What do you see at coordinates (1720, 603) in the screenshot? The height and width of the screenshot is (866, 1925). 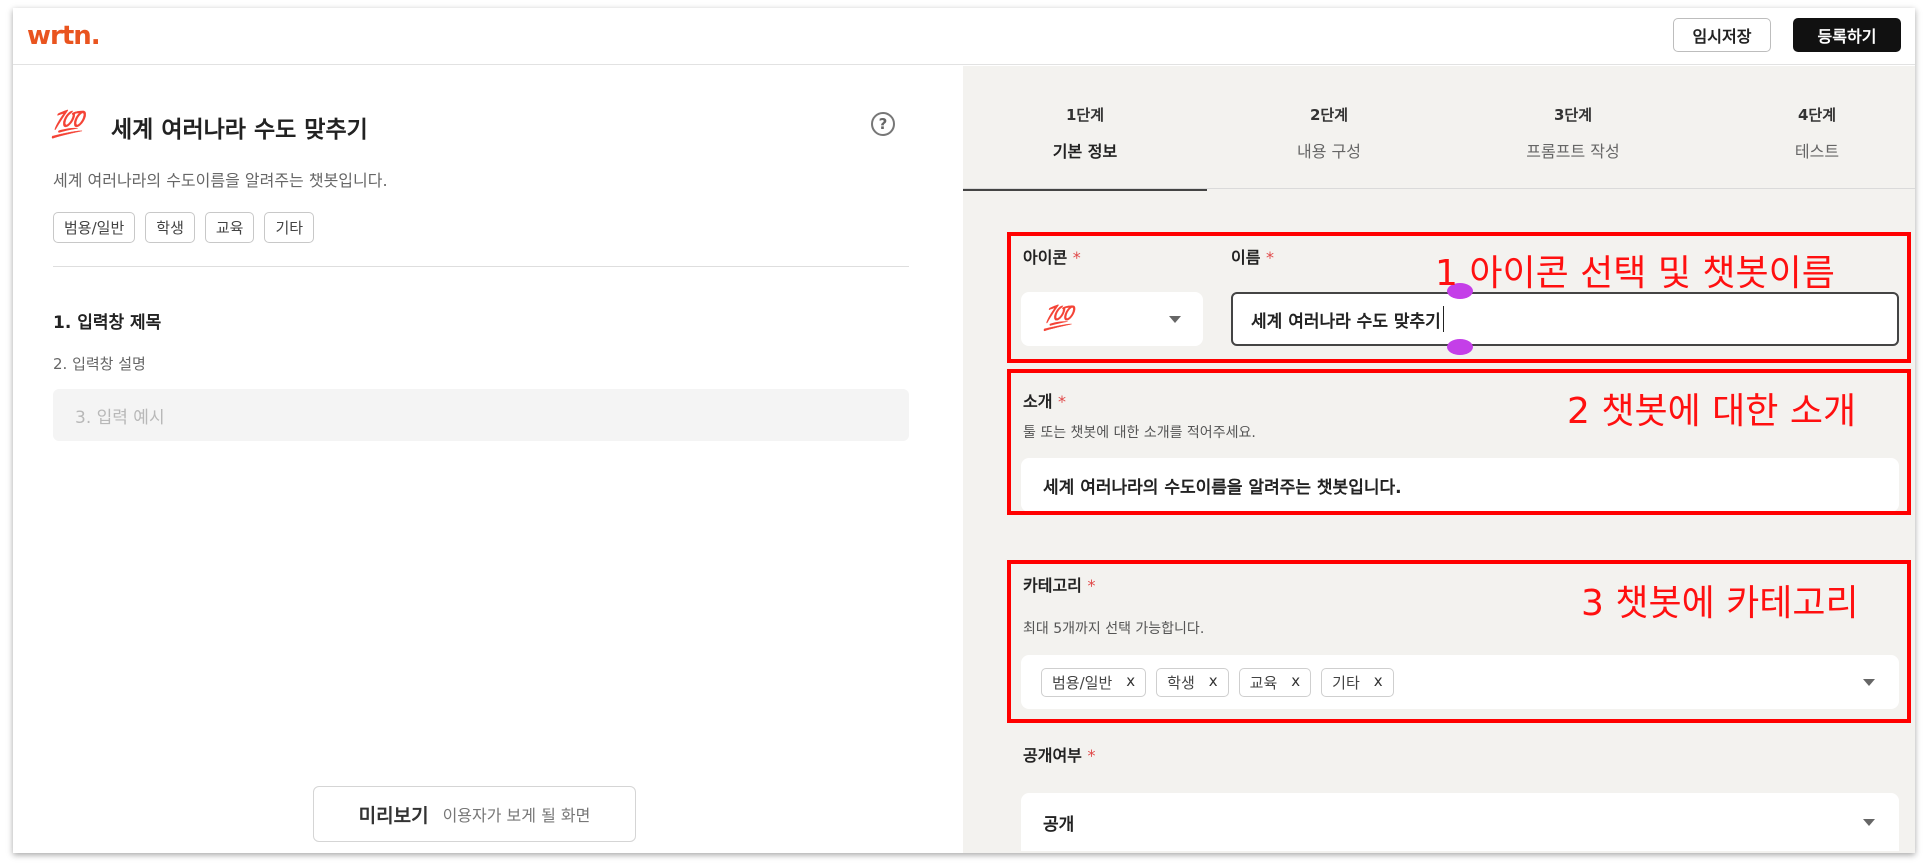 I see `annotation-note-3: 3 챗봇에 카테고리` at bounding box center [1720, 603].